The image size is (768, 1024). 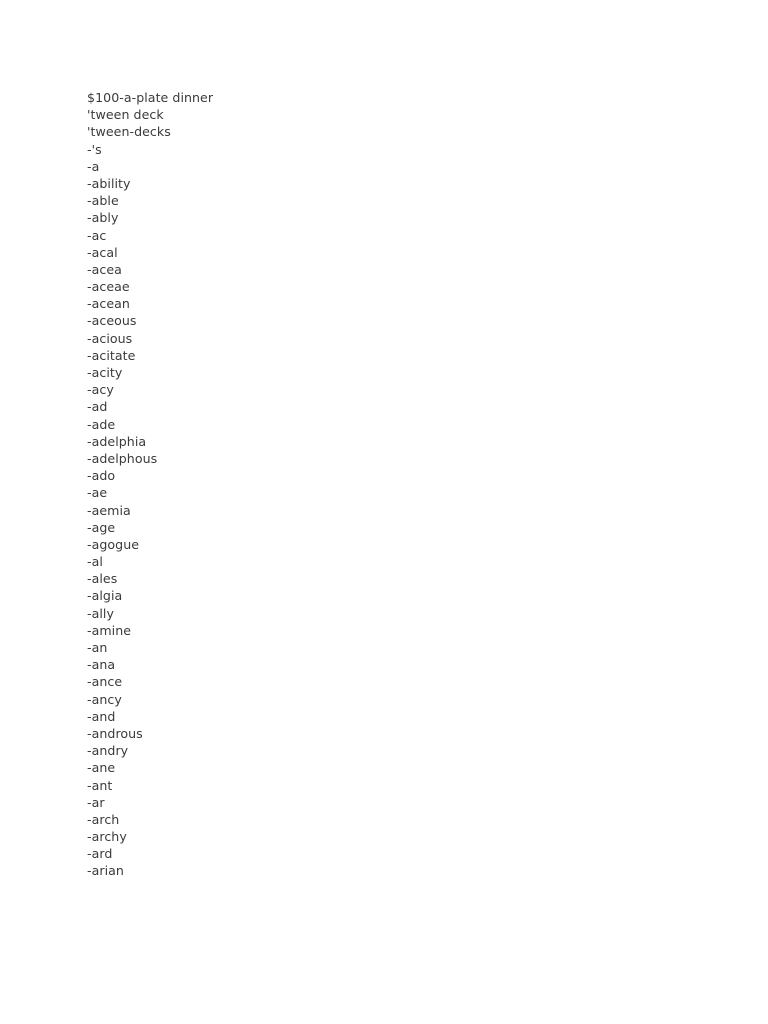 What do you see at coordinates (104, 269) in the screenshot?
I see `word-entry: -acea` at bounding box center [104, 269].